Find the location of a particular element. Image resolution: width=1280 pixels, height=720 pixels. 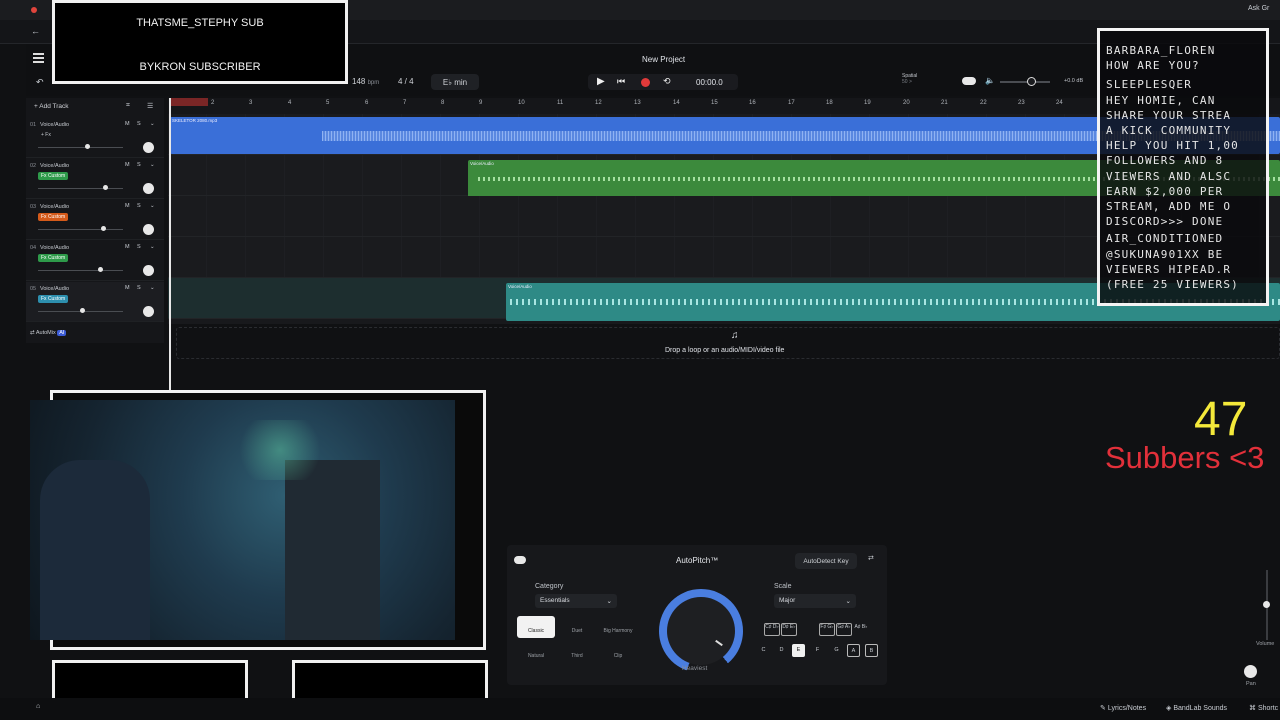

track-header-4: 04 Voice/Audio Fx Custom M S ⌄ is located at coordinates (95, 261).